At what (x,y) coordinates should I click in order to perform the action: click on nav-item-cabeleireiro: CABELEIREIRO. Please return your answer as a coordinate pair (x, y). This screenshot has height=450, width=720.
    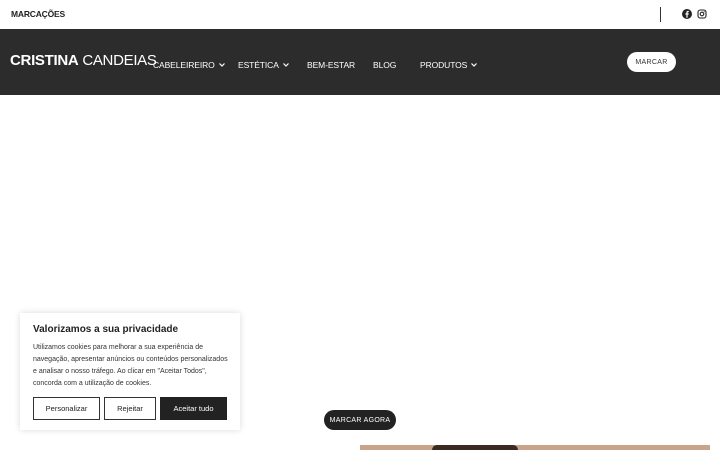
    Looking at the image, I should click on (189, 65).